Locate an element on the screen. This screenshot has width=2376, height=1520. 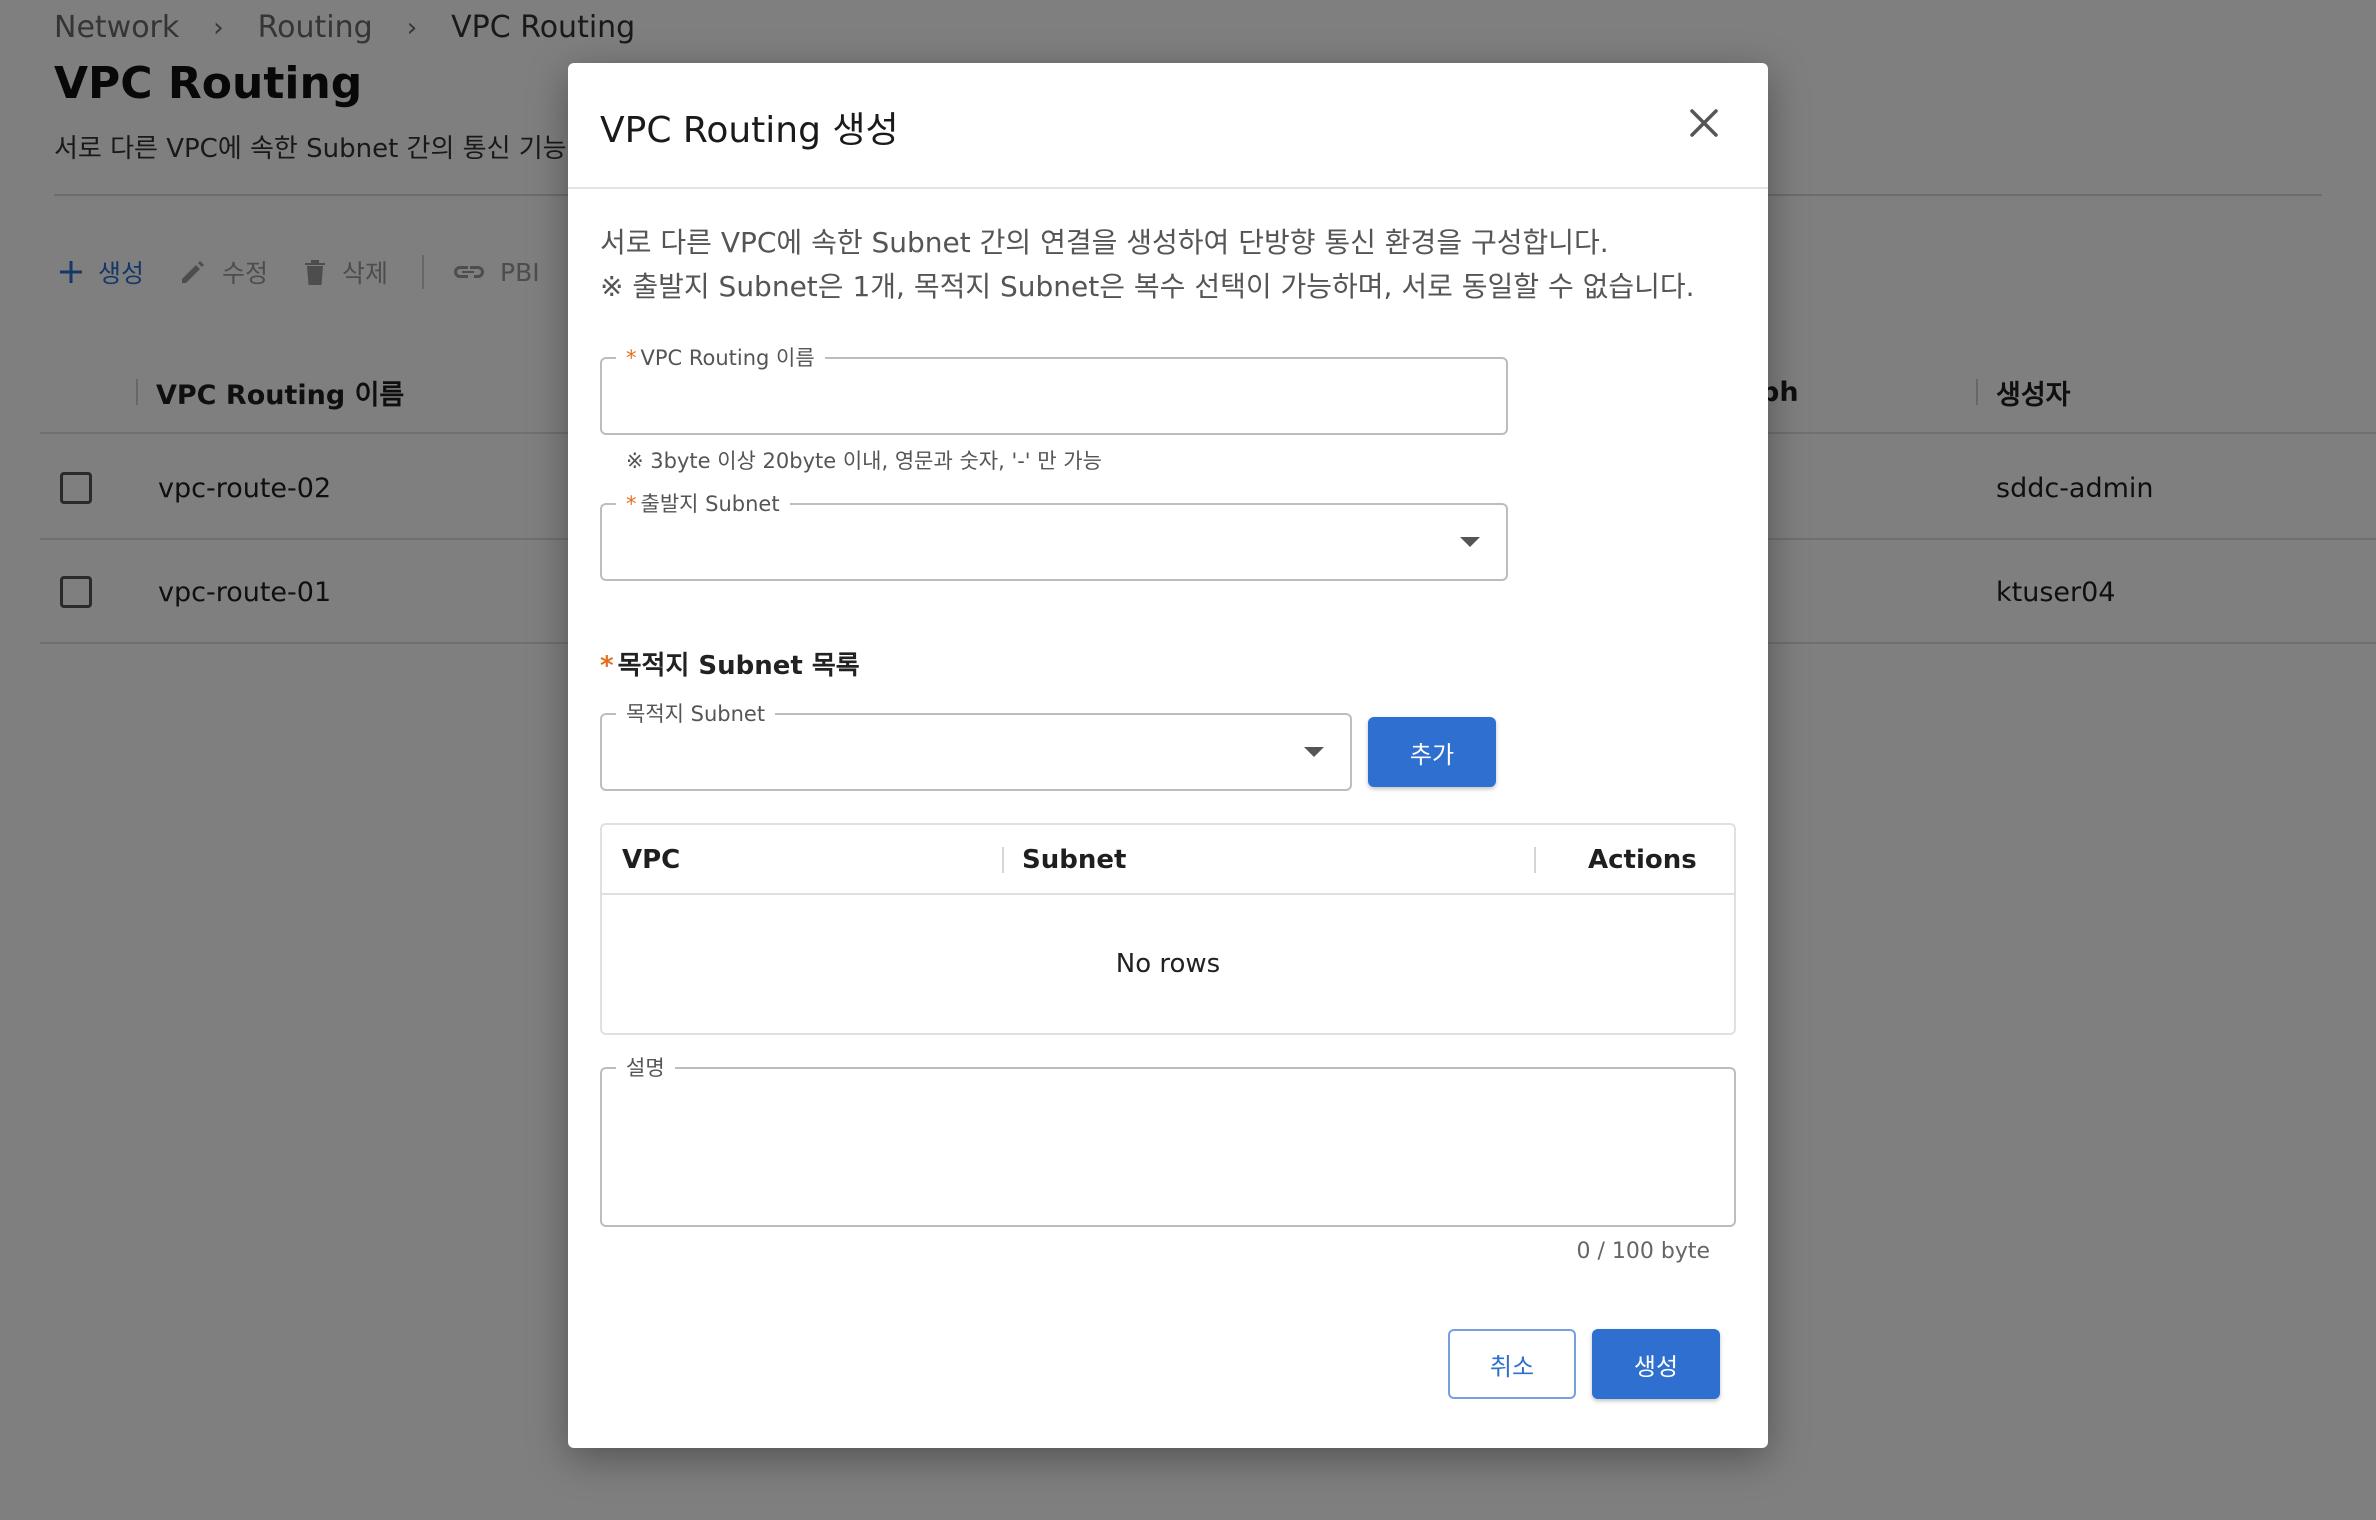
routing-name-hint: ※ 3byte 이상 20byte 이내, 영문과 숫자, '-' 만 가능 is located at coordinates (864, 461).